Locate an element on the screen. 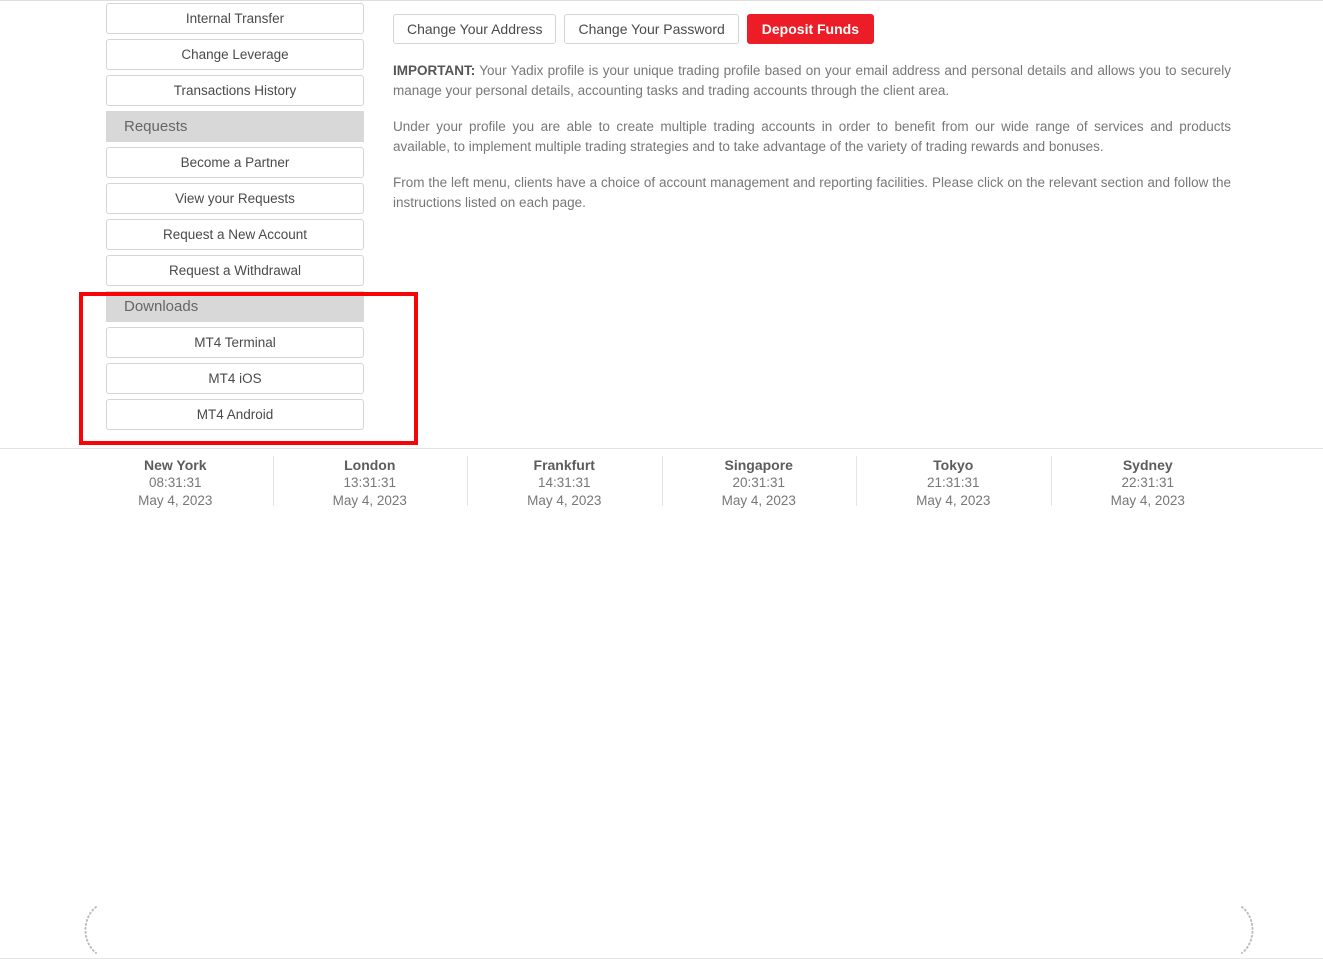 The image size is (1323, 977). footer-baseplate is located at coordinates (661, 968).